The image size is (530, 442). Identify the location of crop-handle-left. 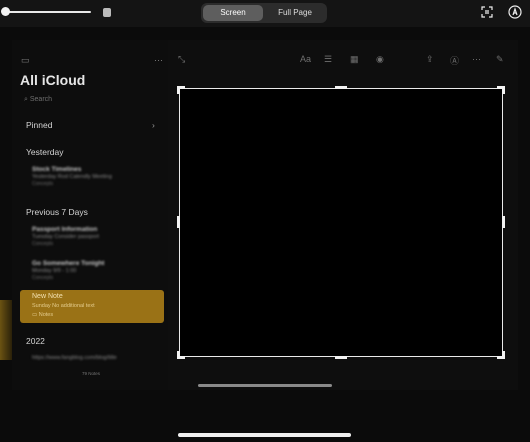
(178, 222).